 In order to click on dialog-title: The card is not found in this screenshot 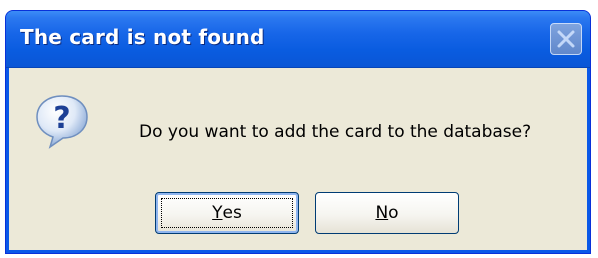, I will do `click(142, 37)`.